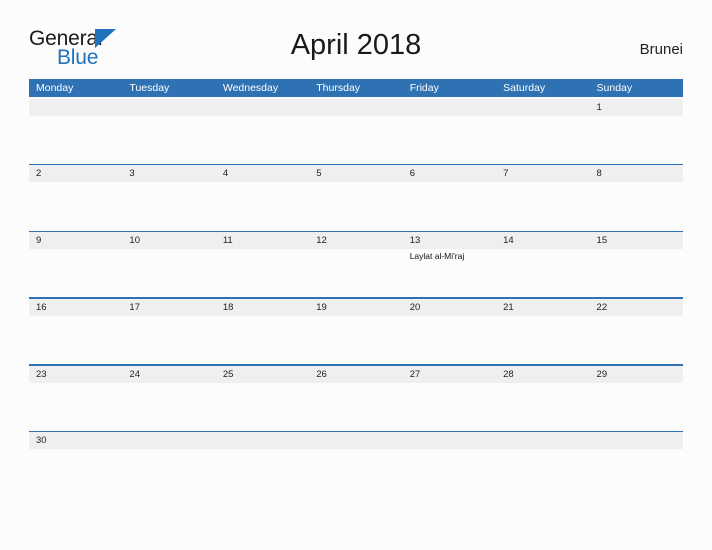 This screenshot has height=550, width=712. Describe the element at coordinates (542, 374) in the screenshot. I see `day-number: 28` at that location.